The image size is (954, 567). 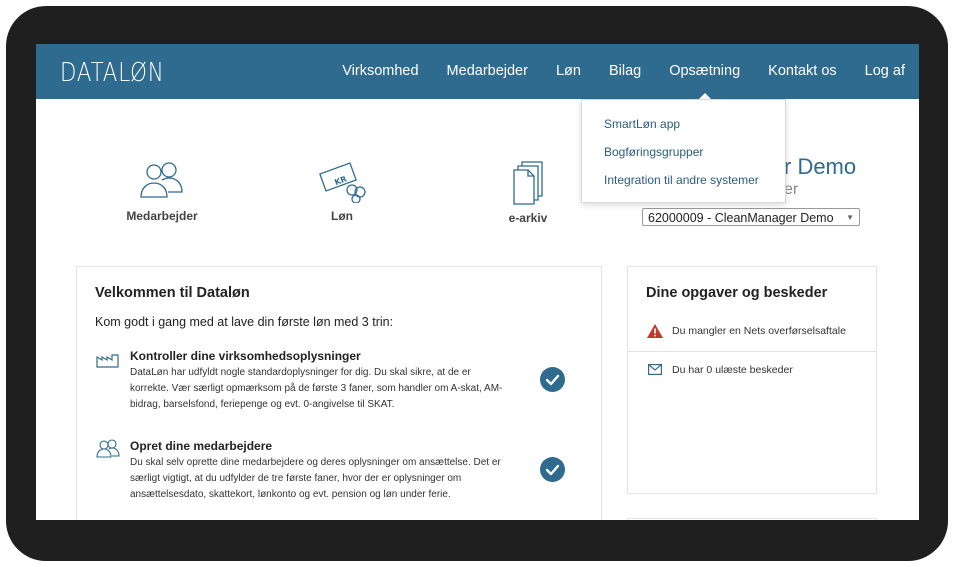 I want to click on company-subtitle: er, so click(x=791, y=189).